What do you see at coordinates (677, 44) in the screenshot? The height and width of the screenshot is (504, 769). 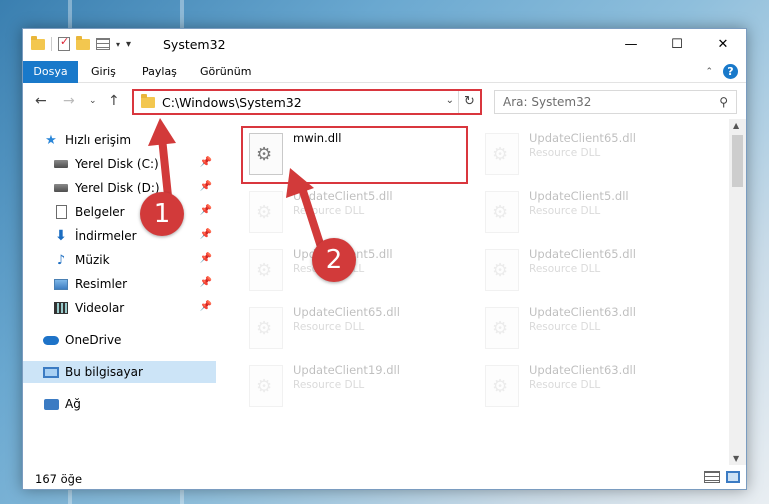 I see `maximize-button: ☐` at bounding box center [677, 44].